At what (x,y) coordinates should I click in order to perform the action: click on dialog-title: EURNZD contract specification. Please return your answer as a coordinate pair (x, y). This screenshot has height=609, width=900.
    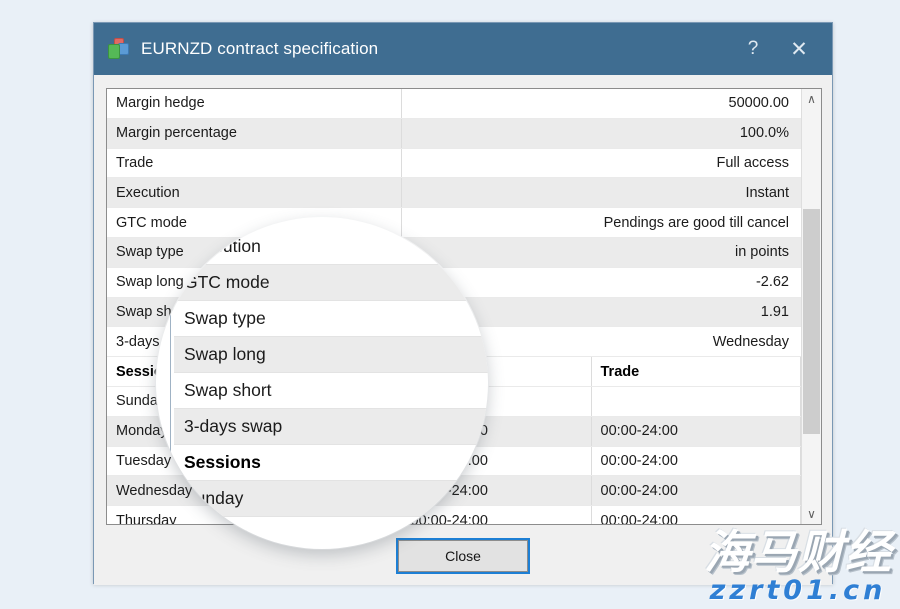
    Looking at the image, I should click on (260, 48).